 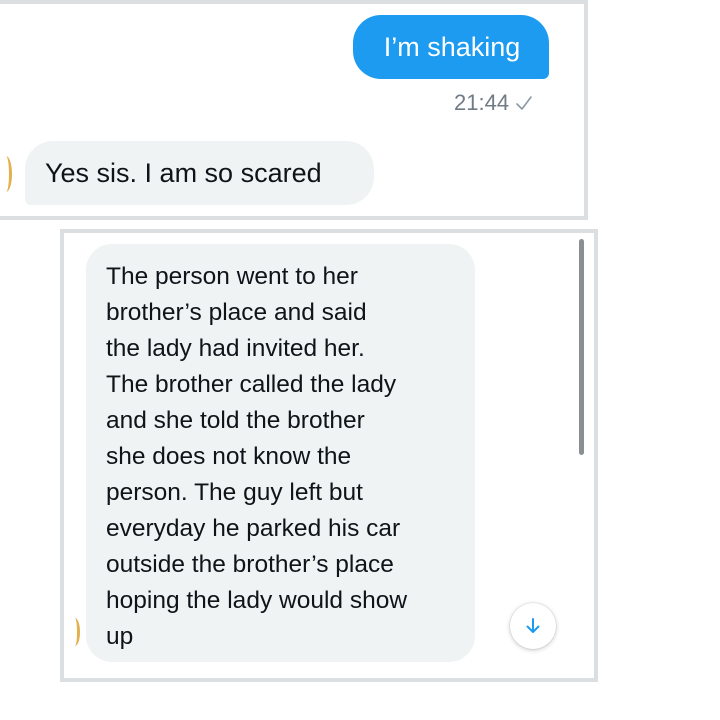 I want to click on received-message-bubble: Yes sis. I am so scared, so click(x=199, y=173).